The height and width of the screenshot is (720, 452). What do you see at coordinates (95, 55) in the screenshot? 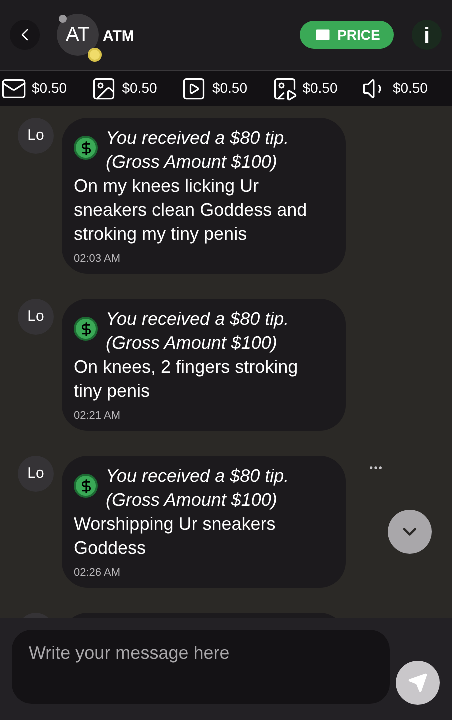
I see `badge-icon` at bounding box center [95, 55].